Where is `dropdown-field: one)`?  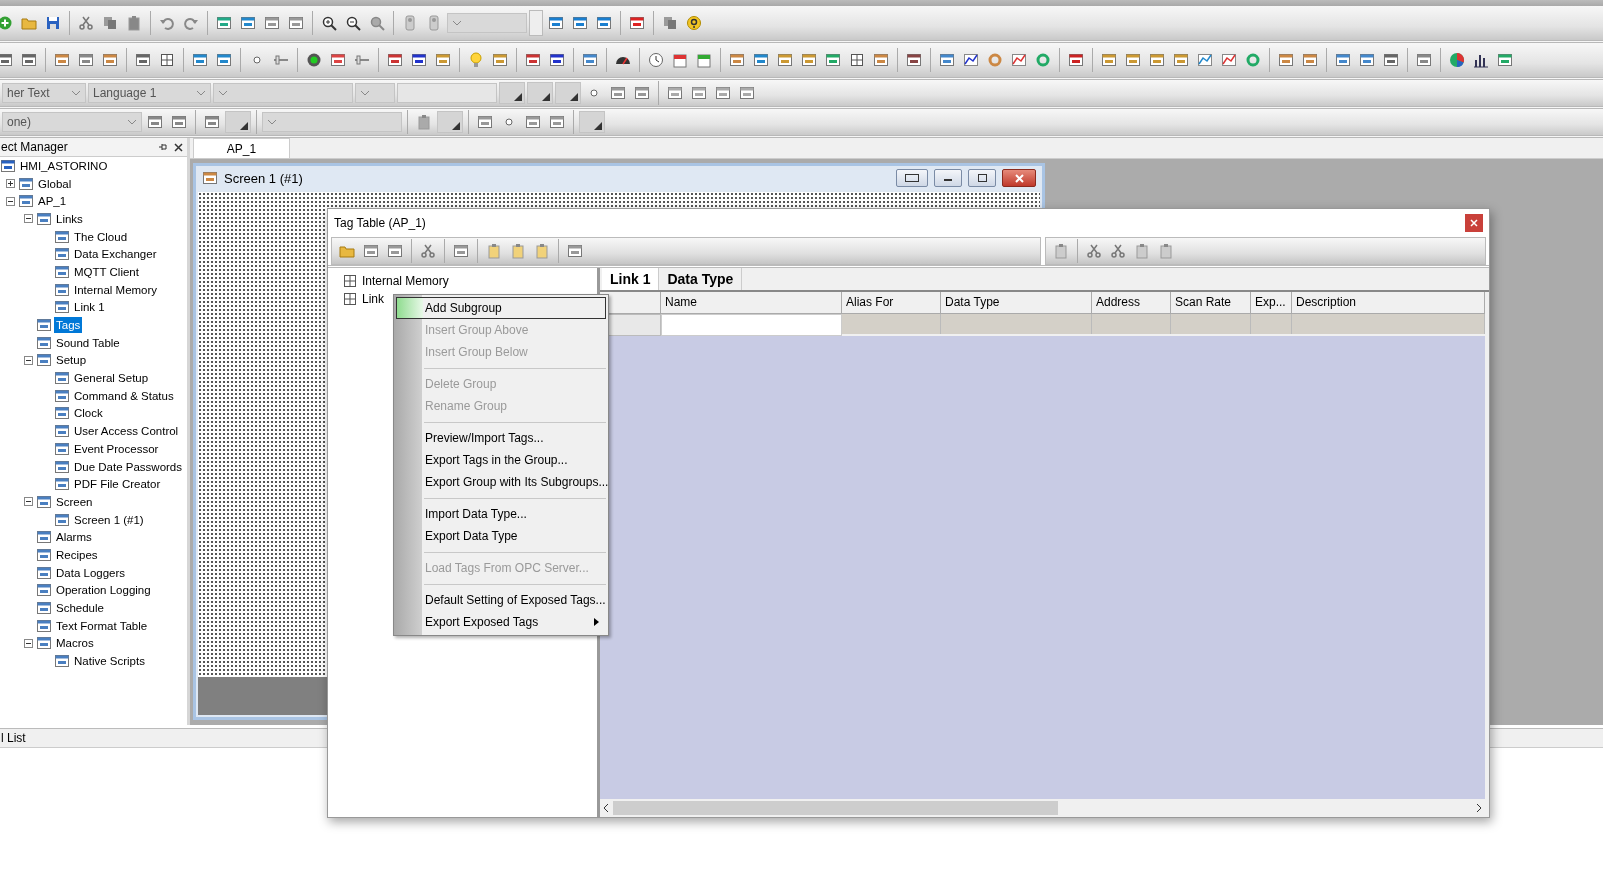
dropdown-field: one) is located at coordinates (72, 122).